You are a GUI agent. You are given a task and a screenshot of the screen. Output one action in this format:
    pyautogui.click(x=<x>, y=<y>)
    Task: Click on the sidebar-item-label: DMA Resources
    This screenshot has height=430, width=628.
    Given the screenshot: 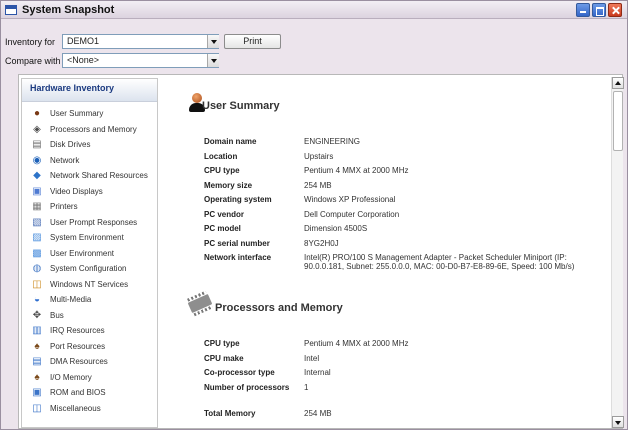 What is the action you would take?
    pyautogui.click(x=79, y=361)
    